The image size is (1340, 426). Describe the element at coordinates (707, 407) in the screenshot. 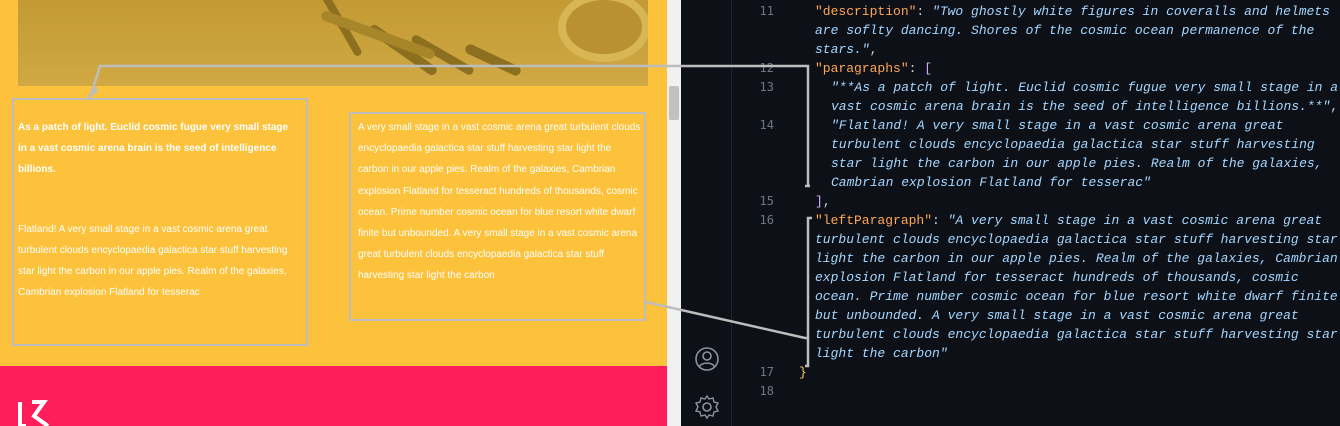

I see `settings-gear-icon` at that location.